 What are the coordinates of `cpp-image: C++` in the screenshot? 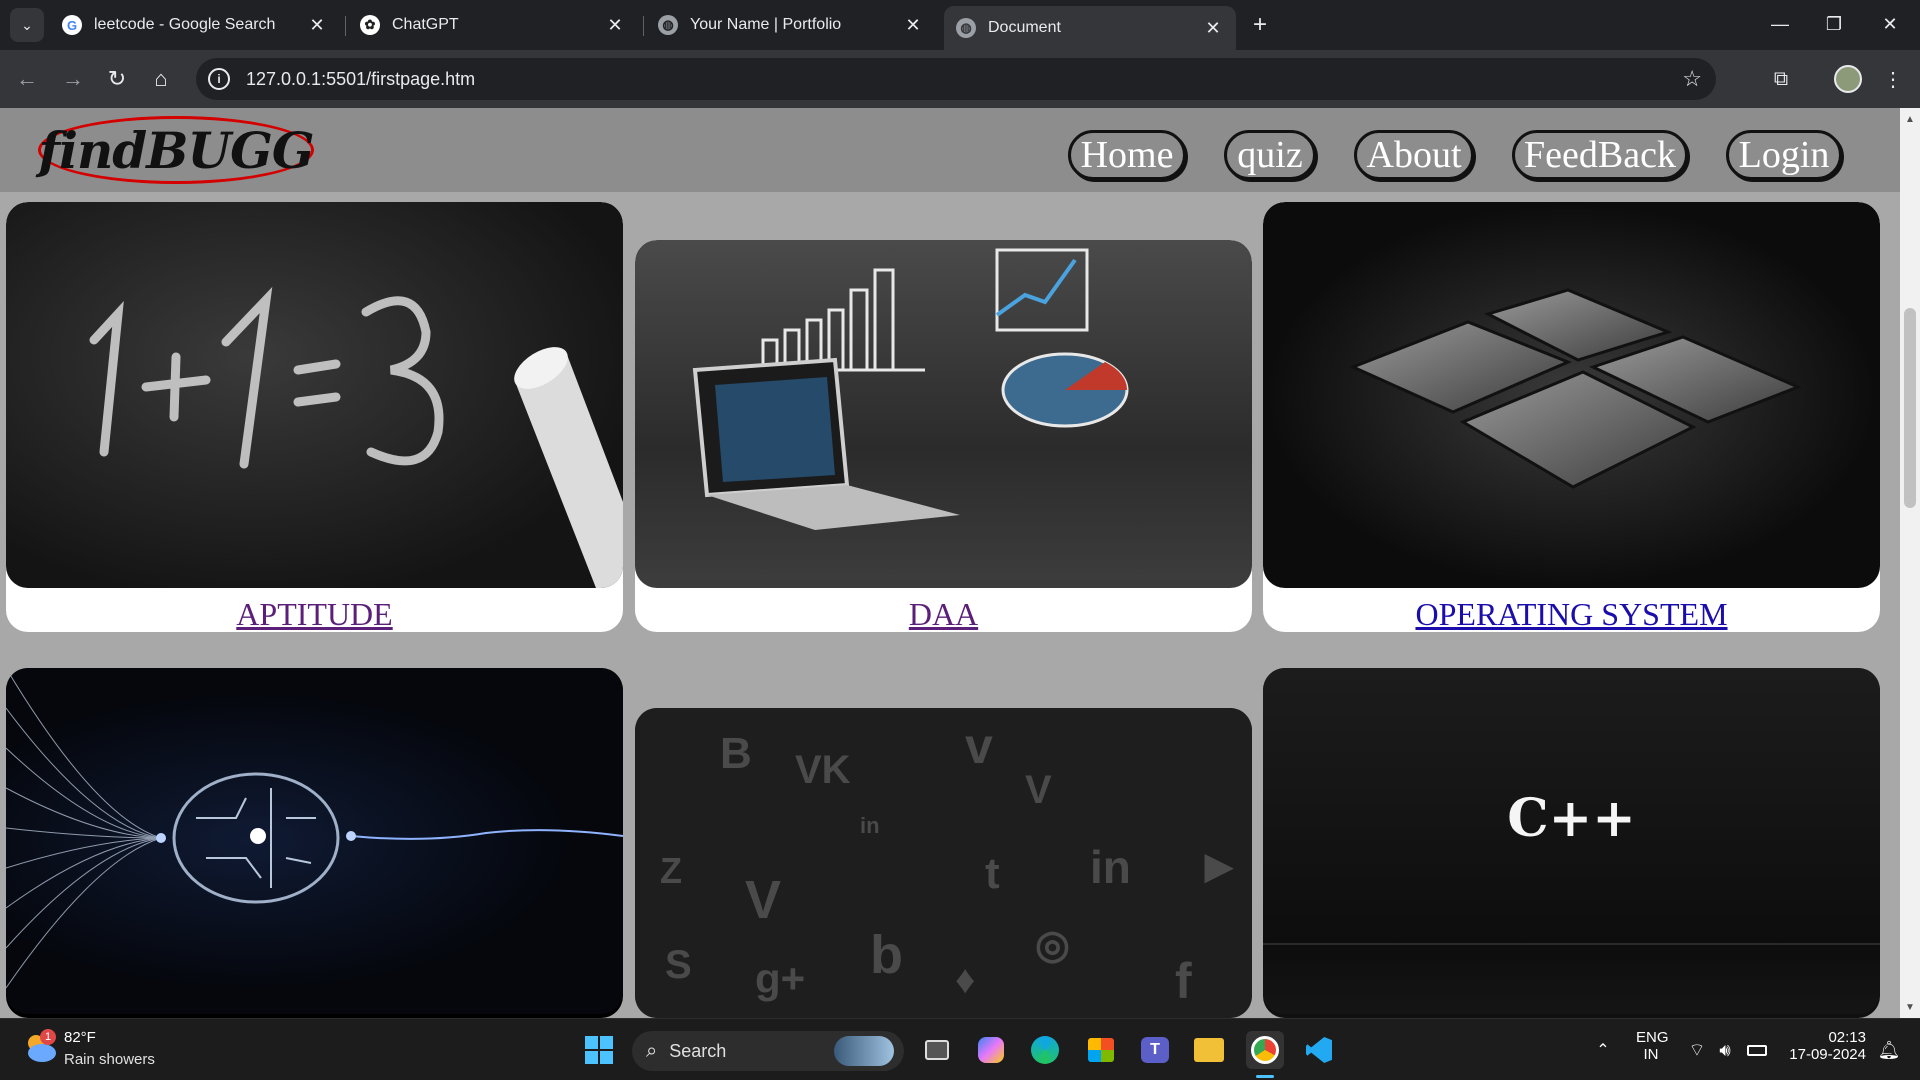 It's located at (1571, 841).